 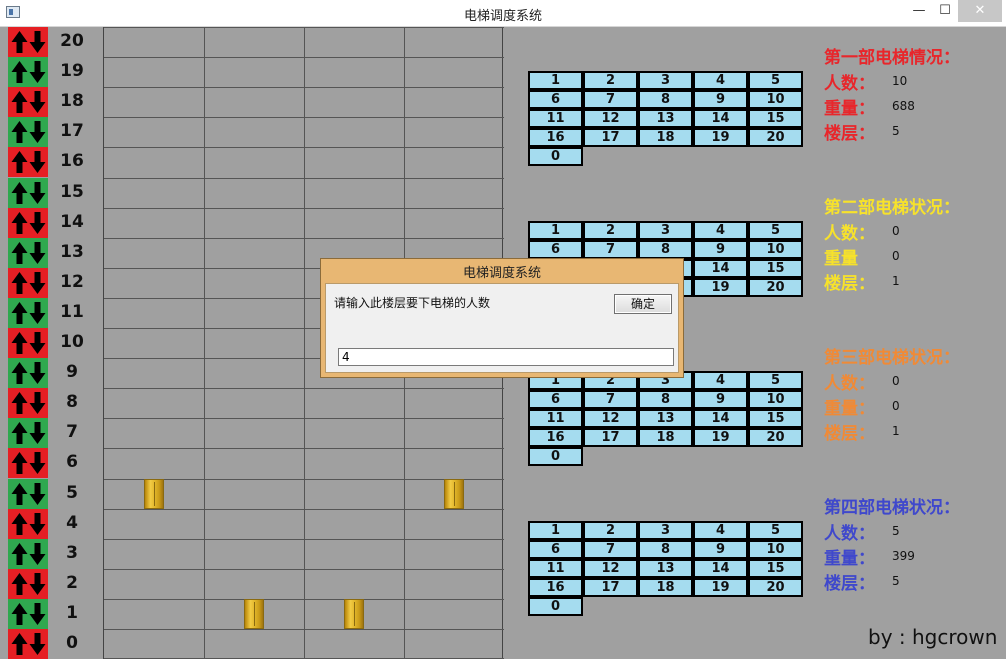 What do you see at coordinates (945, 11) in the screenshot?
I see `maximize-button: ☐` at bounding box center [945, 11].